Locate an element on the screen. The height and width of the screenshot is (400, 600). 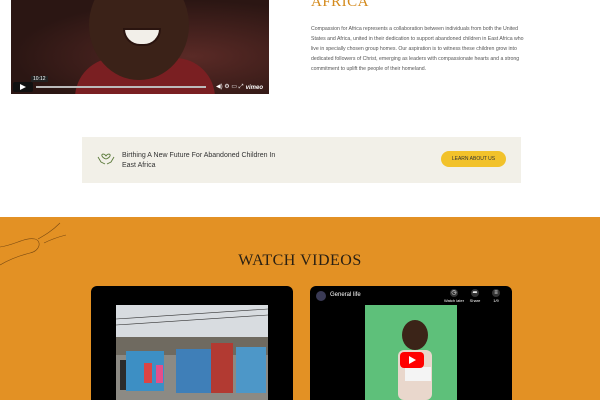
video-thumbnail-street is located at coordinates (192, 352).